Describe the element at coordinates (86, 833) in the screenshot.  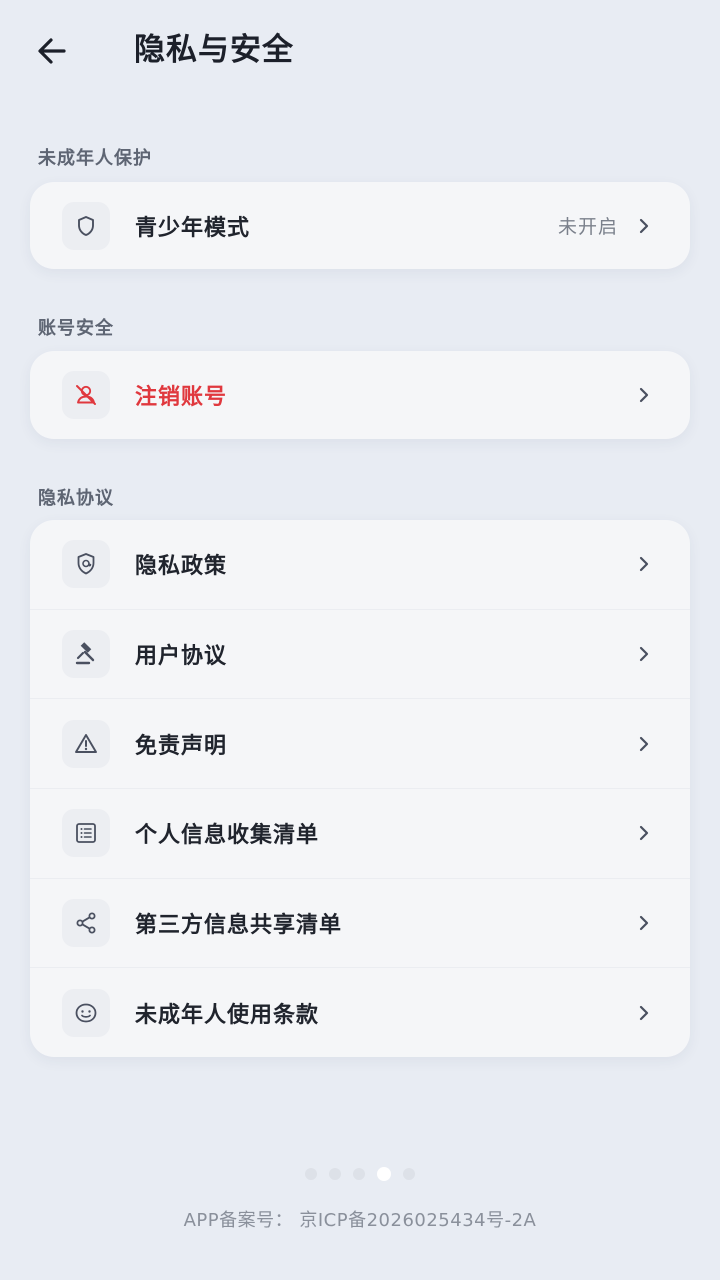
I see `list-icon` at that location.